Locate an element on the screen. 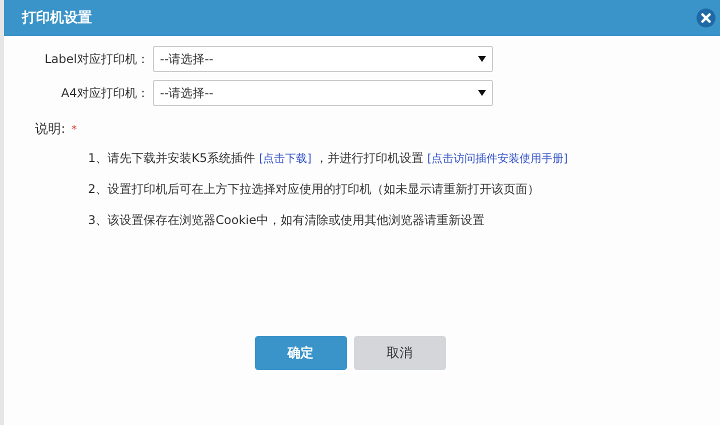 This screenshot has height=425, width=720. field-label: Label对应打印机： is located at coordinates (96, 59).